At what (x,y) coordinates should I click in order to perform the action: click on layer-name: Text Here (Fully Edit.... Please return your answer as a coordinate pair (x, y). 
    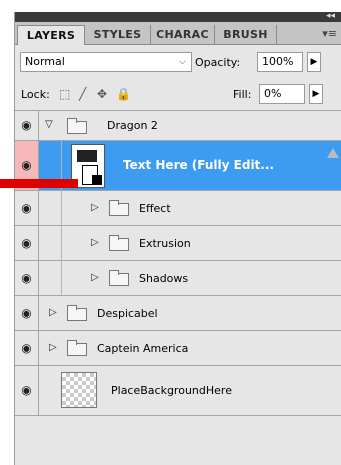
    Looking at the image, I should click on (198, 165).